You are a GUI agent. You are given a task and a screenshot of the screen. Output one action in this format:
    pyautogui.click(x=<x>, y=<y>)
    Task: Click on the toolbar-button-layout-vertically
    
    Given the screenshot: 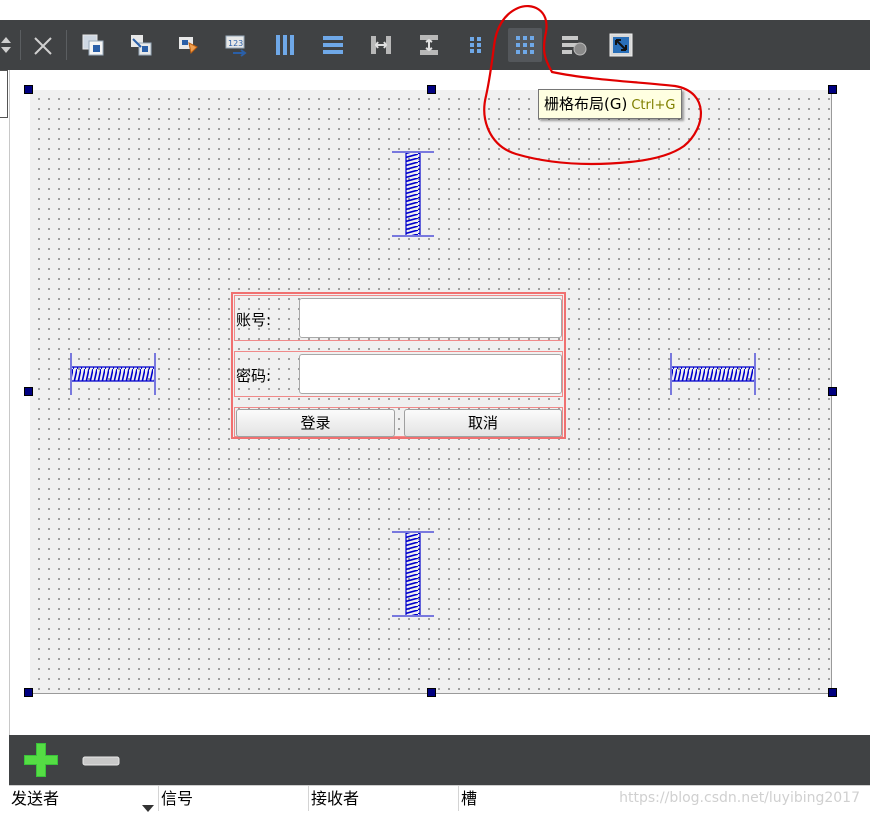 What is the action you would take?
    pyautogui.click(x=333, y=45)
    